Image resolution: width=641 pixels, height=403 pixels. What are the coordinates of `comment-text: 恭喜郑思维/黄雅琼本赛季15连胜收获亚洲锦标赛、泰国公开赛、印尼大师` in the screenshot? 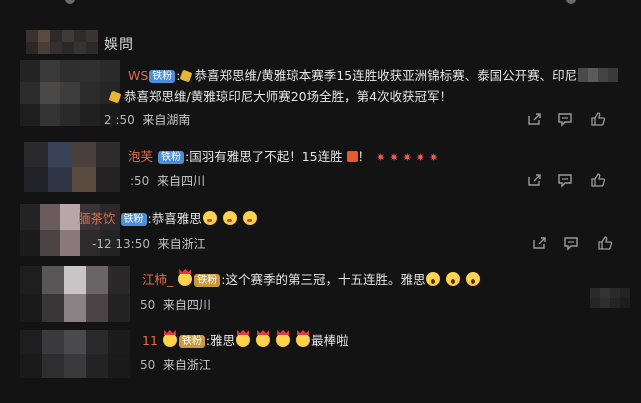 It's located at (398, 75).